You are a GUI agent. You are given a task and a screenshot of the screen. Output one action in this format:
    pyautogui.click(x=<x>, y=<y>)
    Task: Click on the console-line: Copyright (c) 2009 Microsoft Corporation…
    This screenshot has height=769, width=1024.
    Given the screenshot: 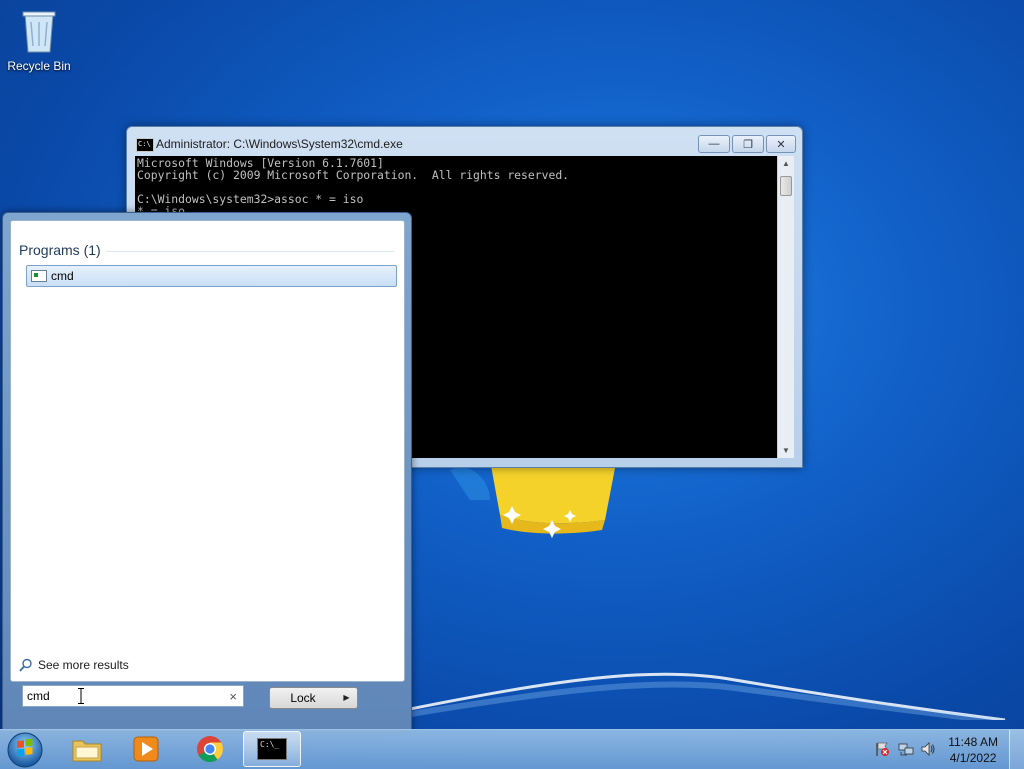 What is the action you would take?
    pyautogui.click(x=353, y=175)
    